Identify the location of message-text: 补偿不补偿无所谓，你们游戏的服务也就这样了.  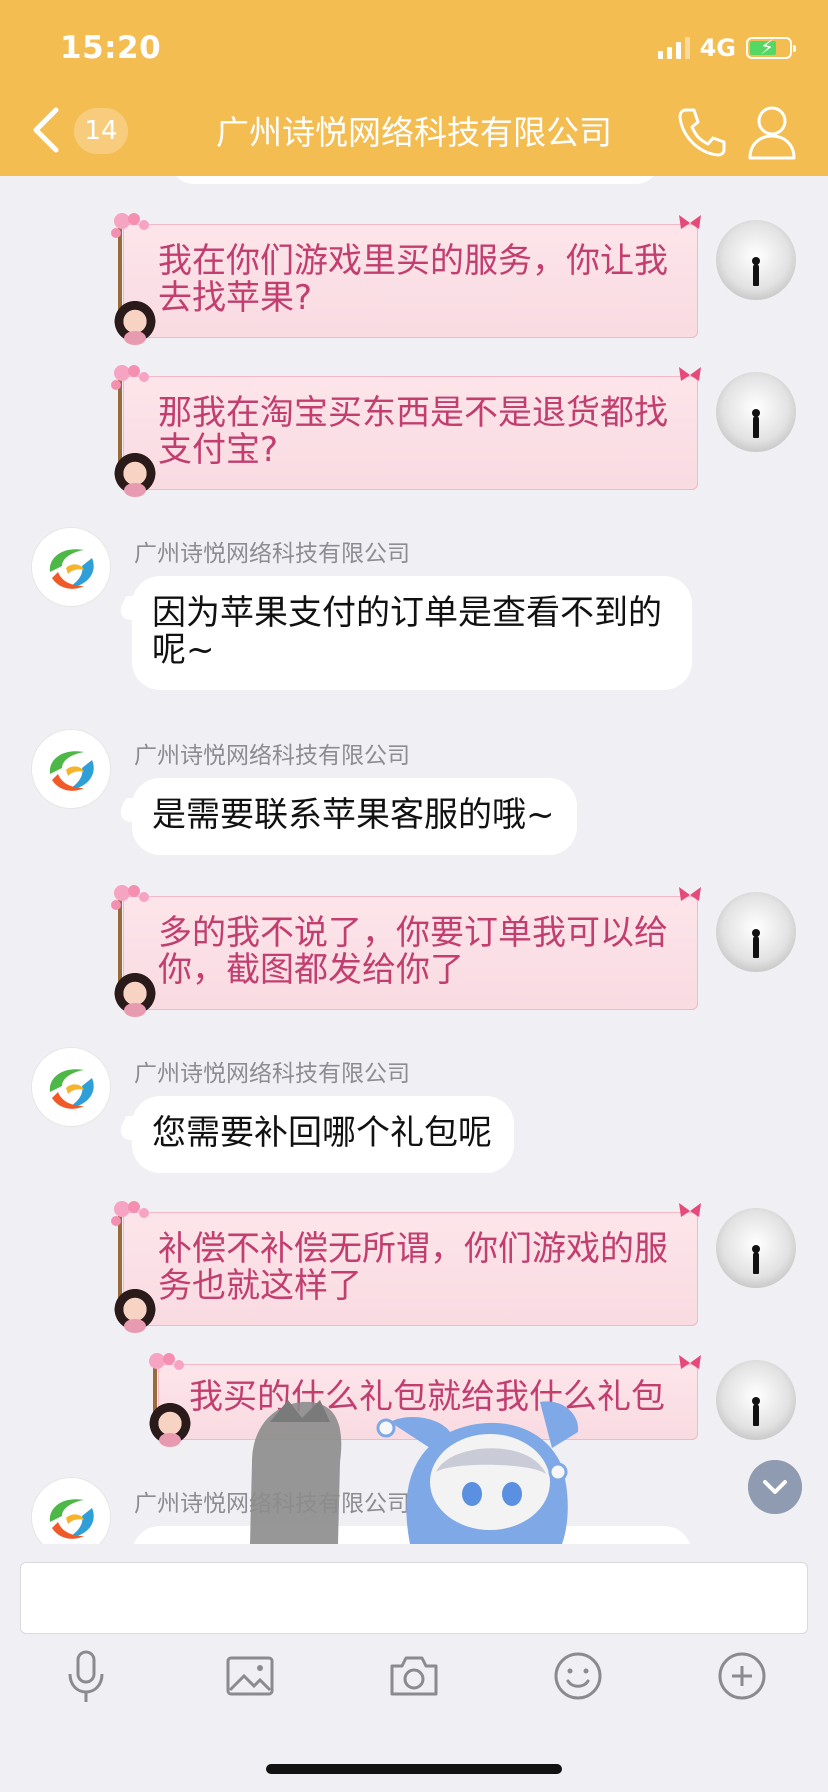
(413, 1267).